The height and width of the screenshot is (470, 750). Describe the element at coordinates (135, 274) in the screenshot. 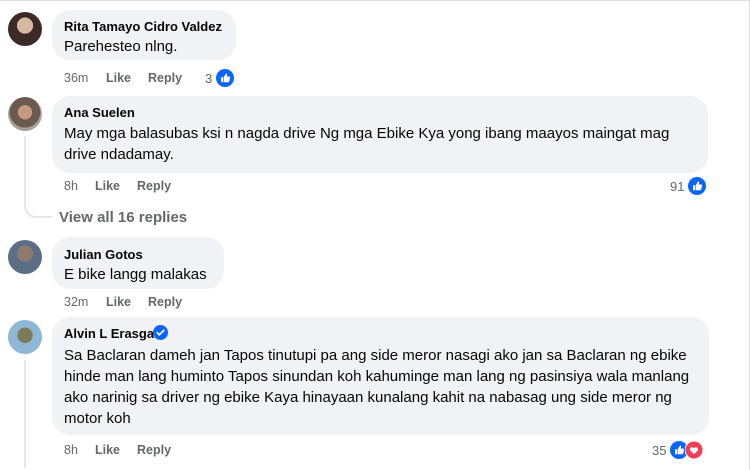

I see `comment-text: E bike langg malakas` at that location.